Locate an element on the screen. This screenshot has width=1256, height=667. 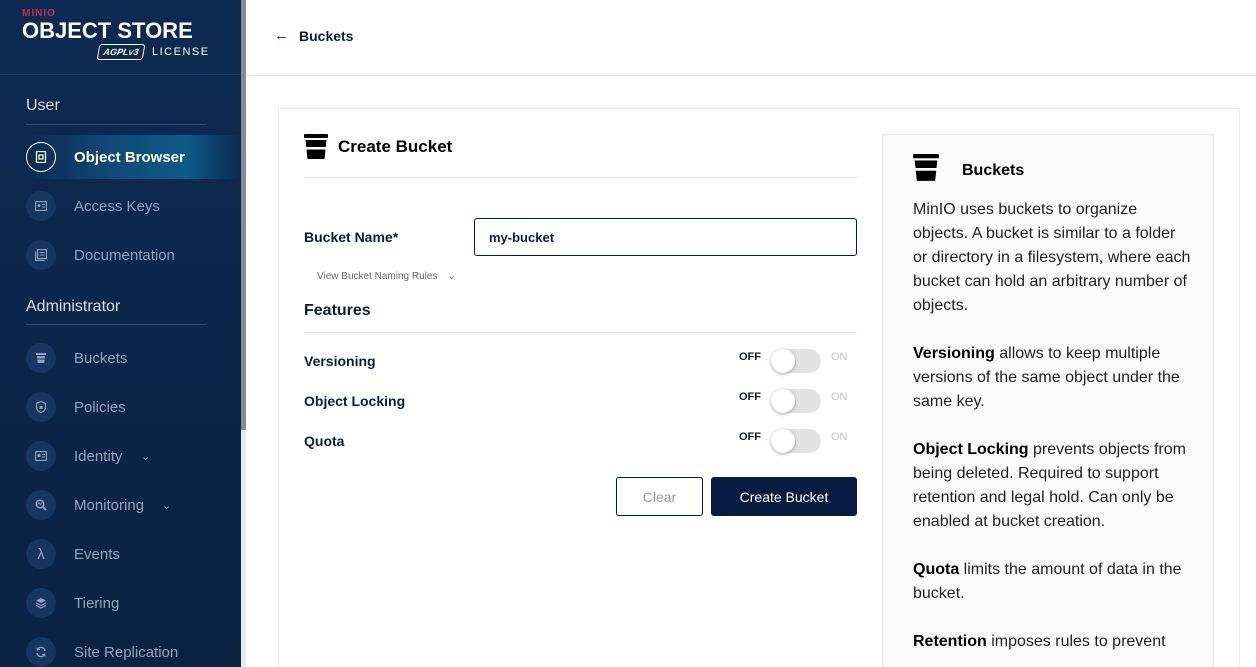
object-browser-icon is located at coordinates (41, 157).